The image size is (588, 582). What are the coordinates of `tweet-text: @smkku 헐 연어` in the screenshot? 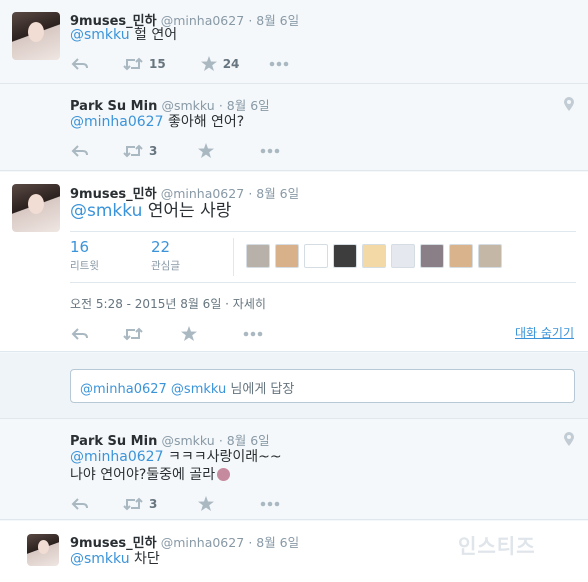 It's located at (123, 35).